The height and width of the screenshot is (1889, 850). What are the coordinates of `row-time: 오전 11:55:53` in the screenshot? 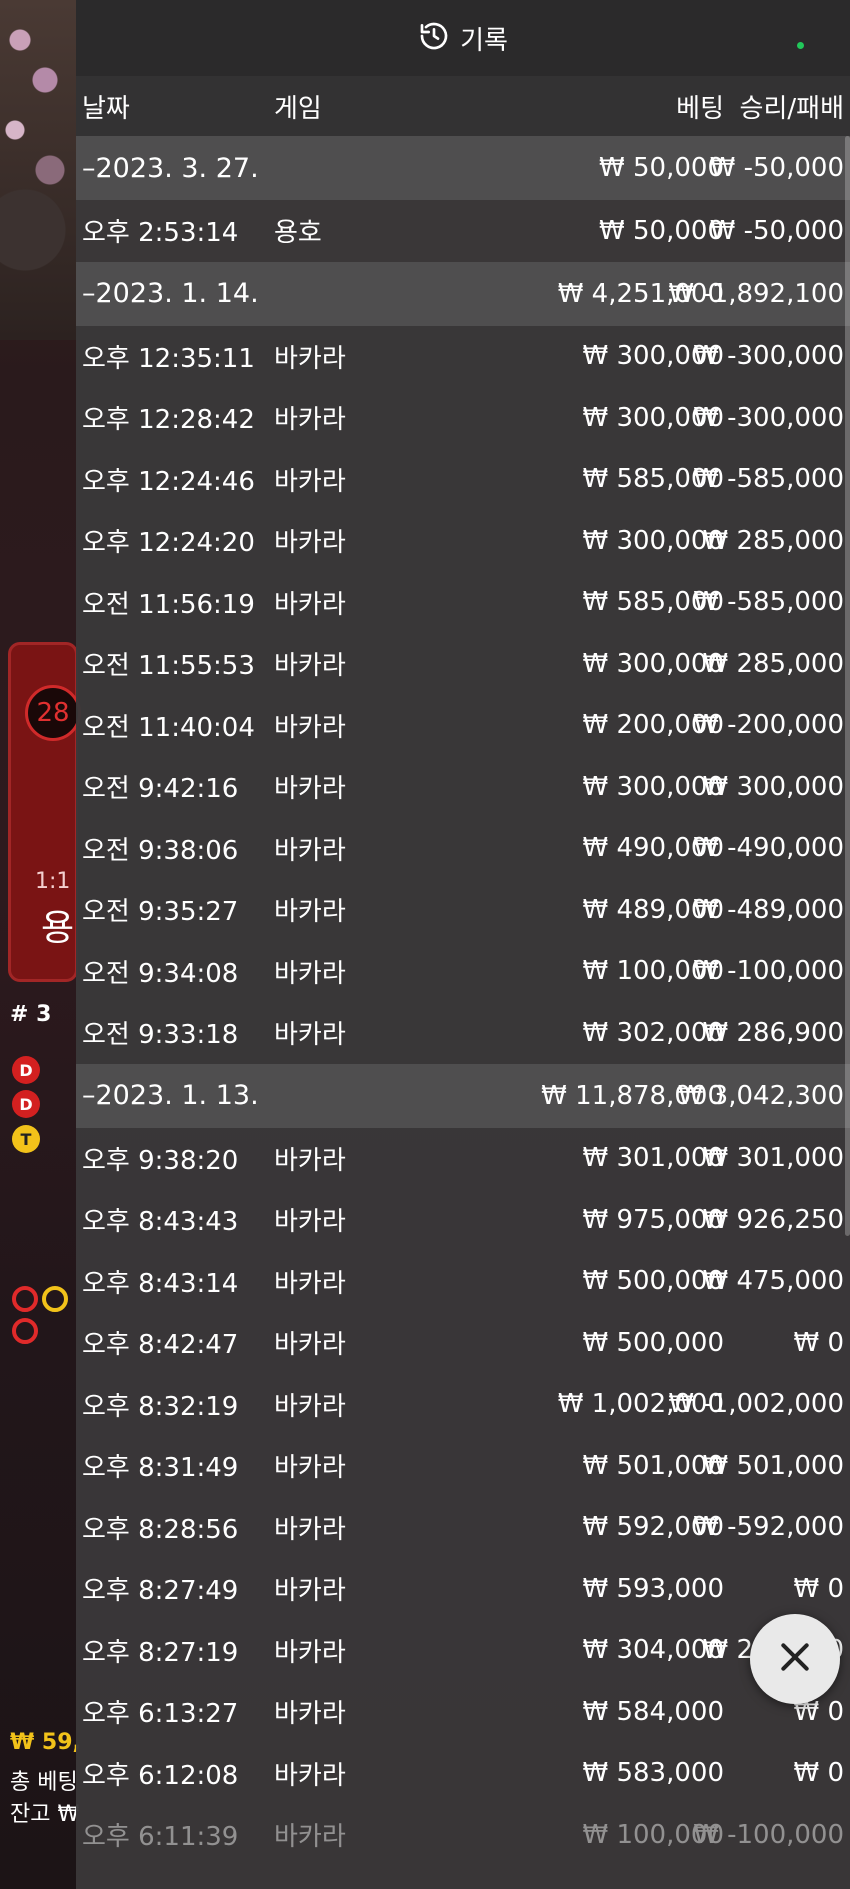 It's located at (168, 666).